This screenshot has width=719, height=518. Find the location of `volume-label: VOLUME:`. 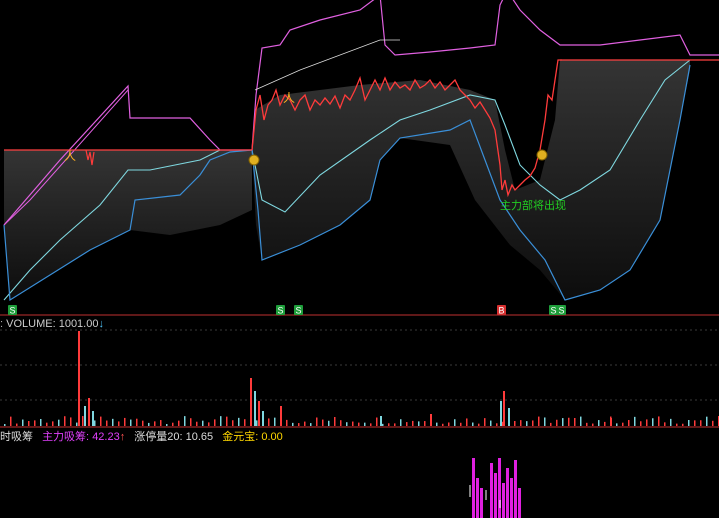

volume-label: VOLUME: is located at coordinates (31, 324).